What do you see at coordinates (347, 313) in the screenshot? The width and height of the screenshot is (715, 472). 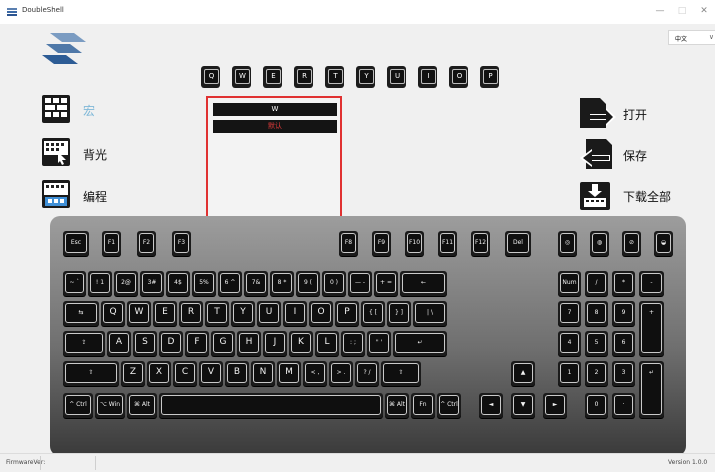 I see `key-p: P` at bounding box center [347, 313].